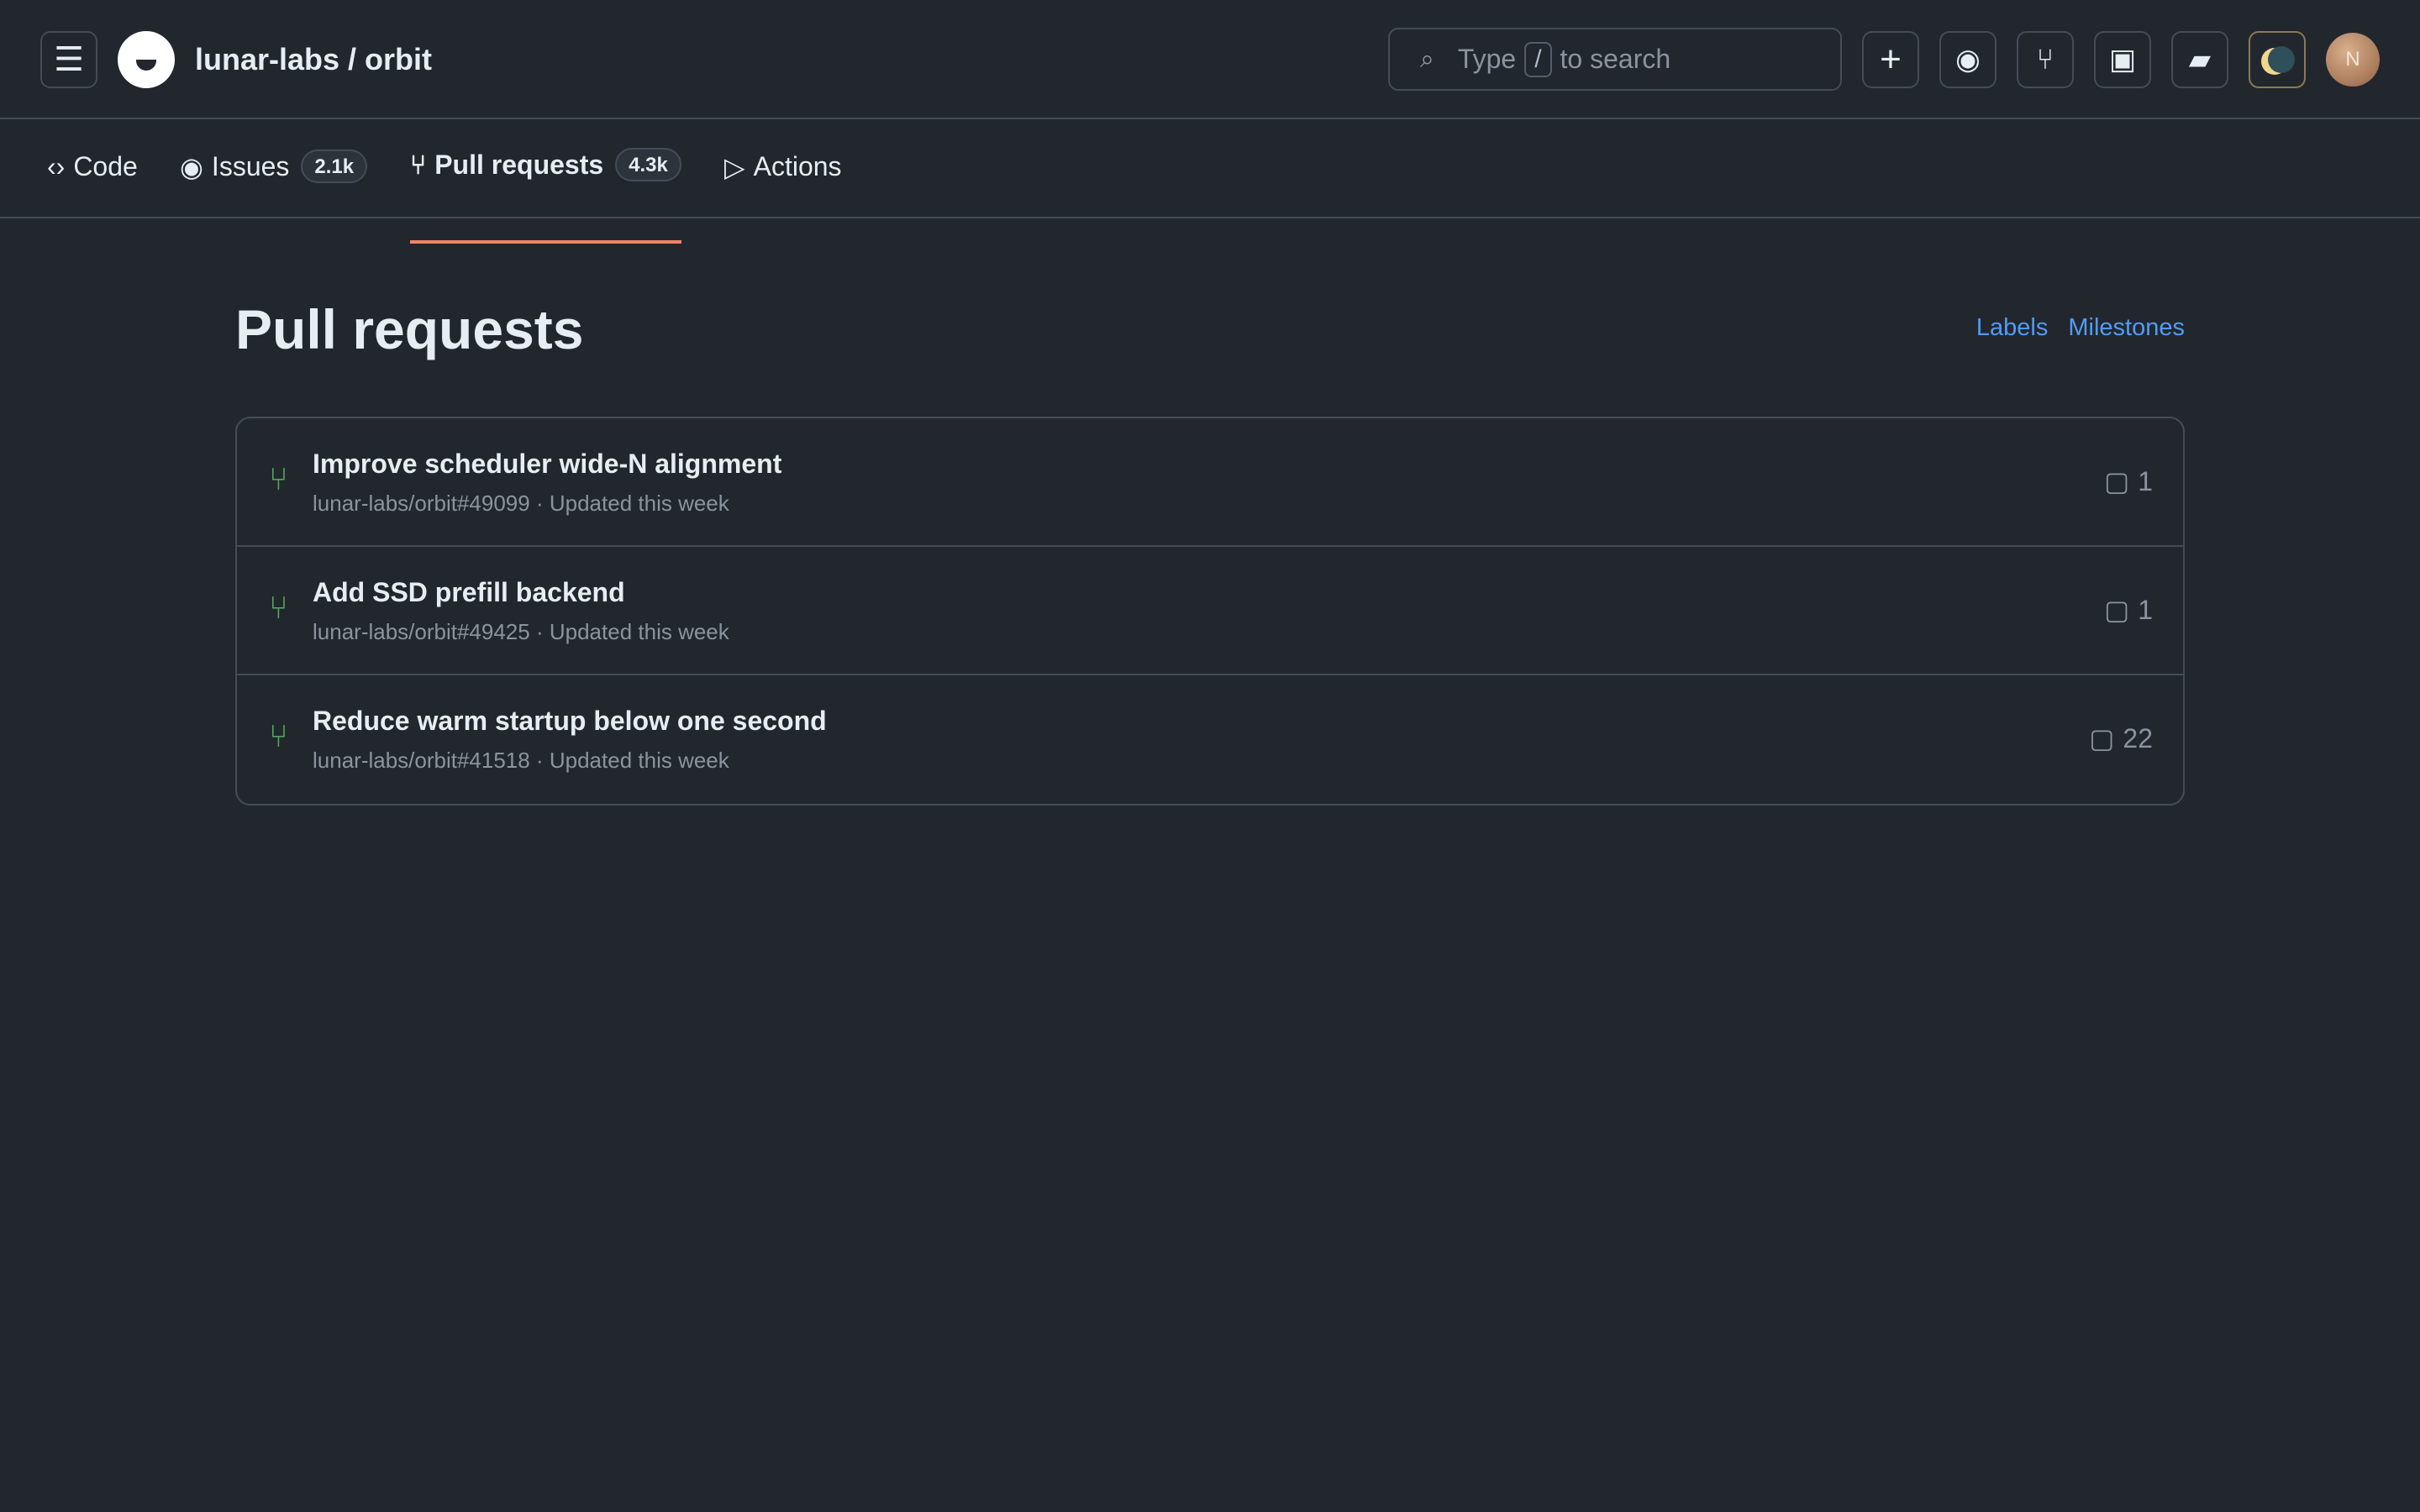 The image size is (2420, 1512). I want to click on tab-actions-label: Actions, so click(797, 166).